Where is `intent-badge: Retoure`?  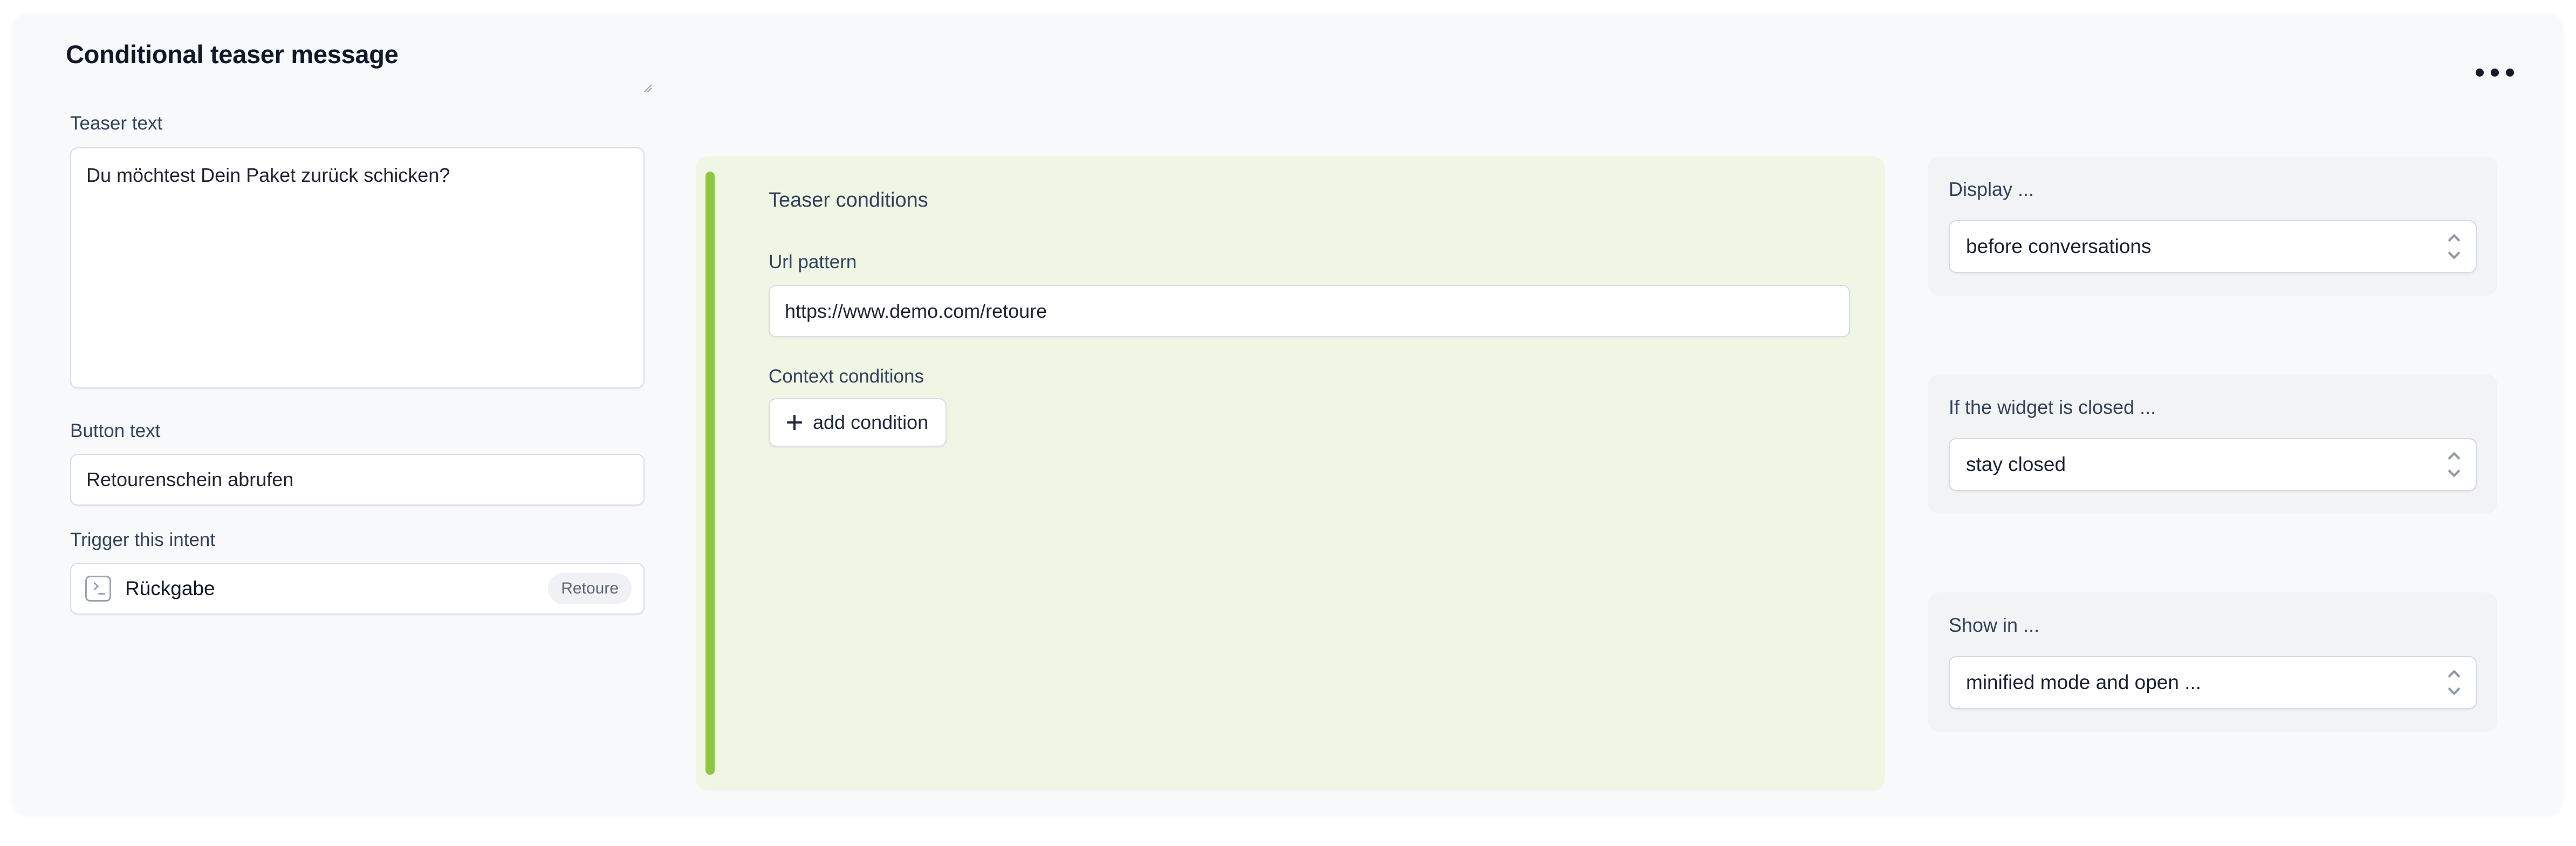
intent-badge: Retoure is located at coordinates (590, 588).